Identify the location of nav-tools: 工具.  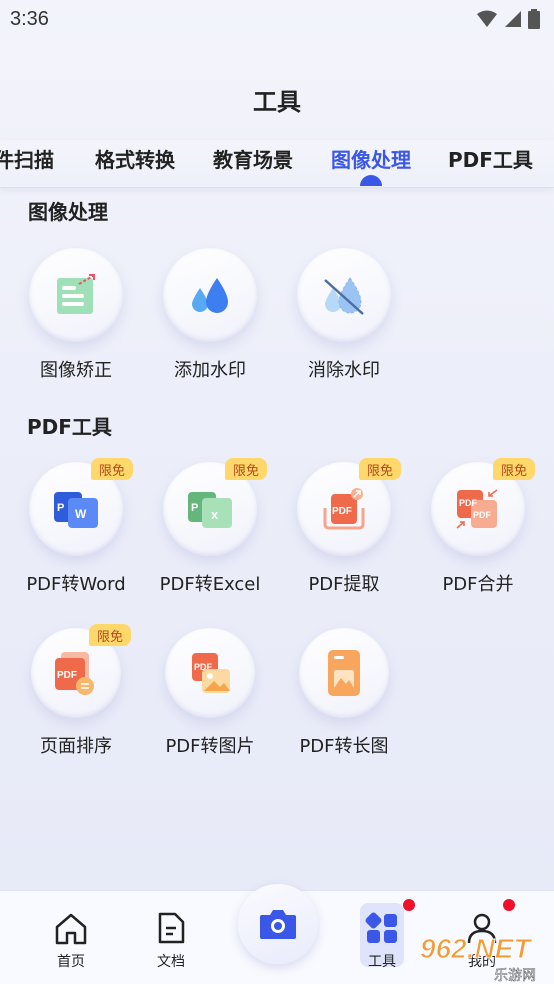
(382, 937).